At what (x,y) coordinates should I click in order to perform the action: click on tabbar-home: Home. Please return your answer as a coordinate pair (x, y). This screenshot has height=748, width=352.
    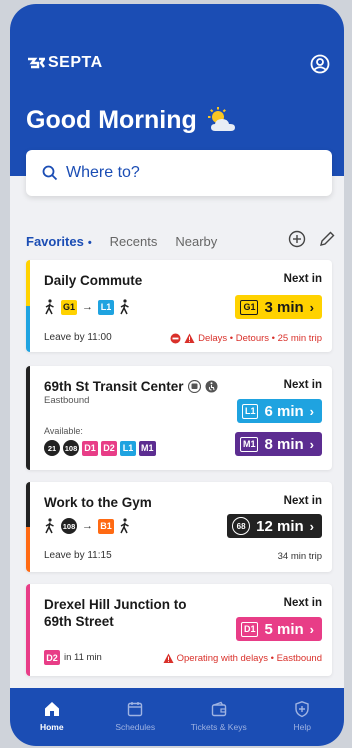
    Looking at the image, I should click on (52, 717).